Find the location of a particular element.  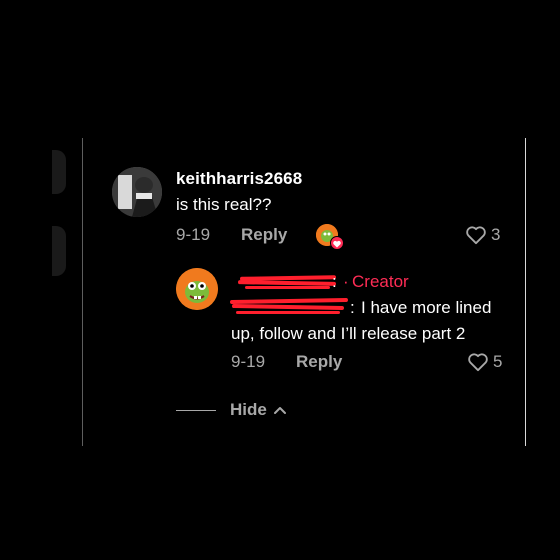

comment-like-count: 3 is located at coordinates (496, 234).